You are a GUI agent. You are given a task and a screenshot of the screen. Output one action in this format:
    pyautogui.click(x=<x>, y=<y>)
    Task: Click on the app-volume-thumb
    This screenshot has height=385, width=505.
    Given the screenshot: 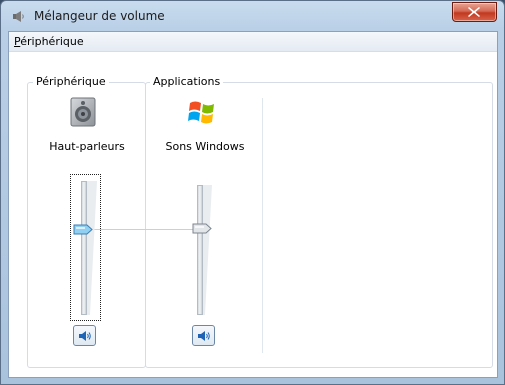 What is the action you would take?
    pyautogui.click(x=202, y=228)
    